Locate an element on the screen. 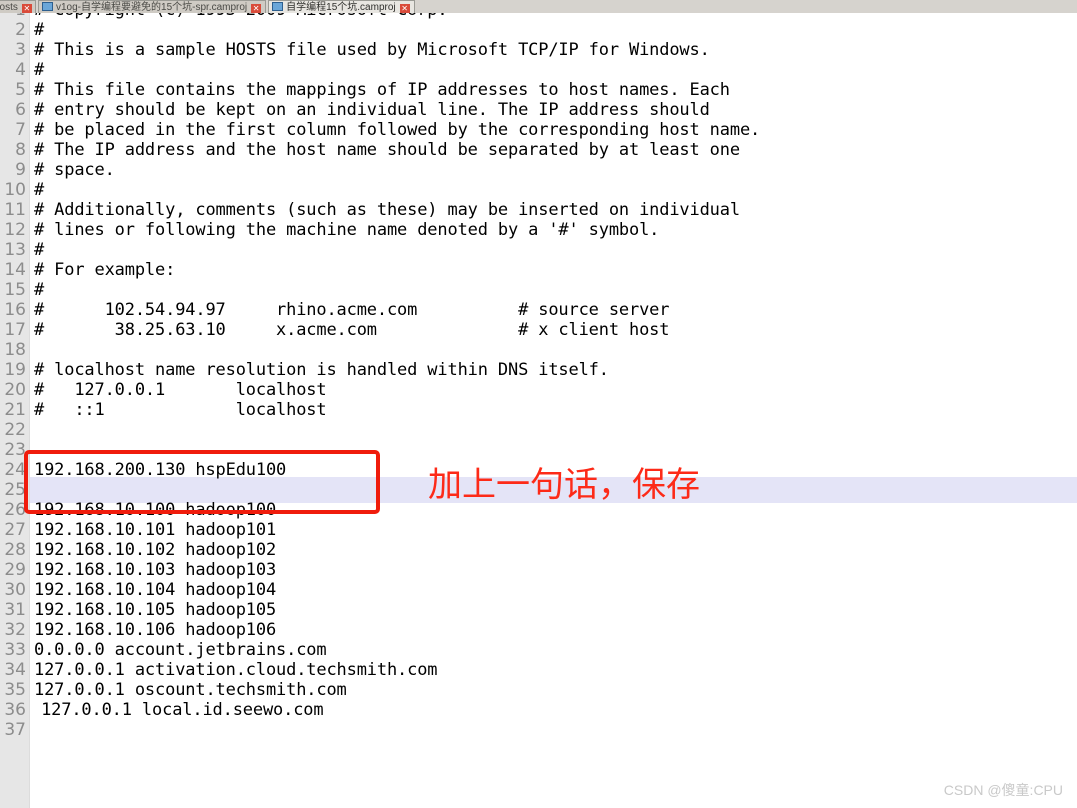 This screenshot has width=1077, height=808. line-number: 10 is located at coordinates (15, 190).